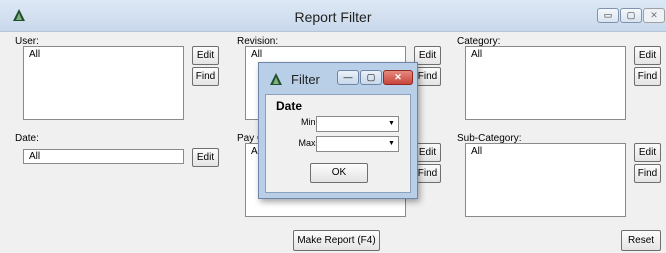 The height and width of the screenshot is (253, 666). Describe the element at coordinates (545, 180) in the screenshot. I see `subcategory-list: All` at that location.